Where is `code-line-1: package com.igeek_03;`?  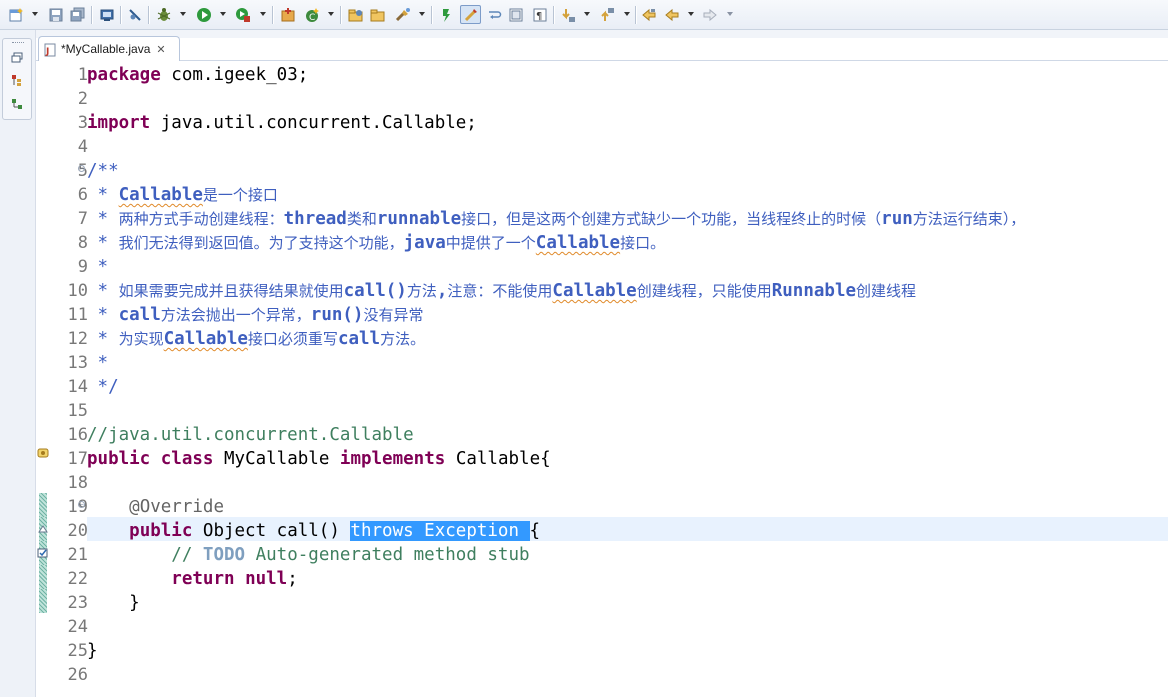 code-line-1: package com.igeek_03; is located at coordinates (197, 75).